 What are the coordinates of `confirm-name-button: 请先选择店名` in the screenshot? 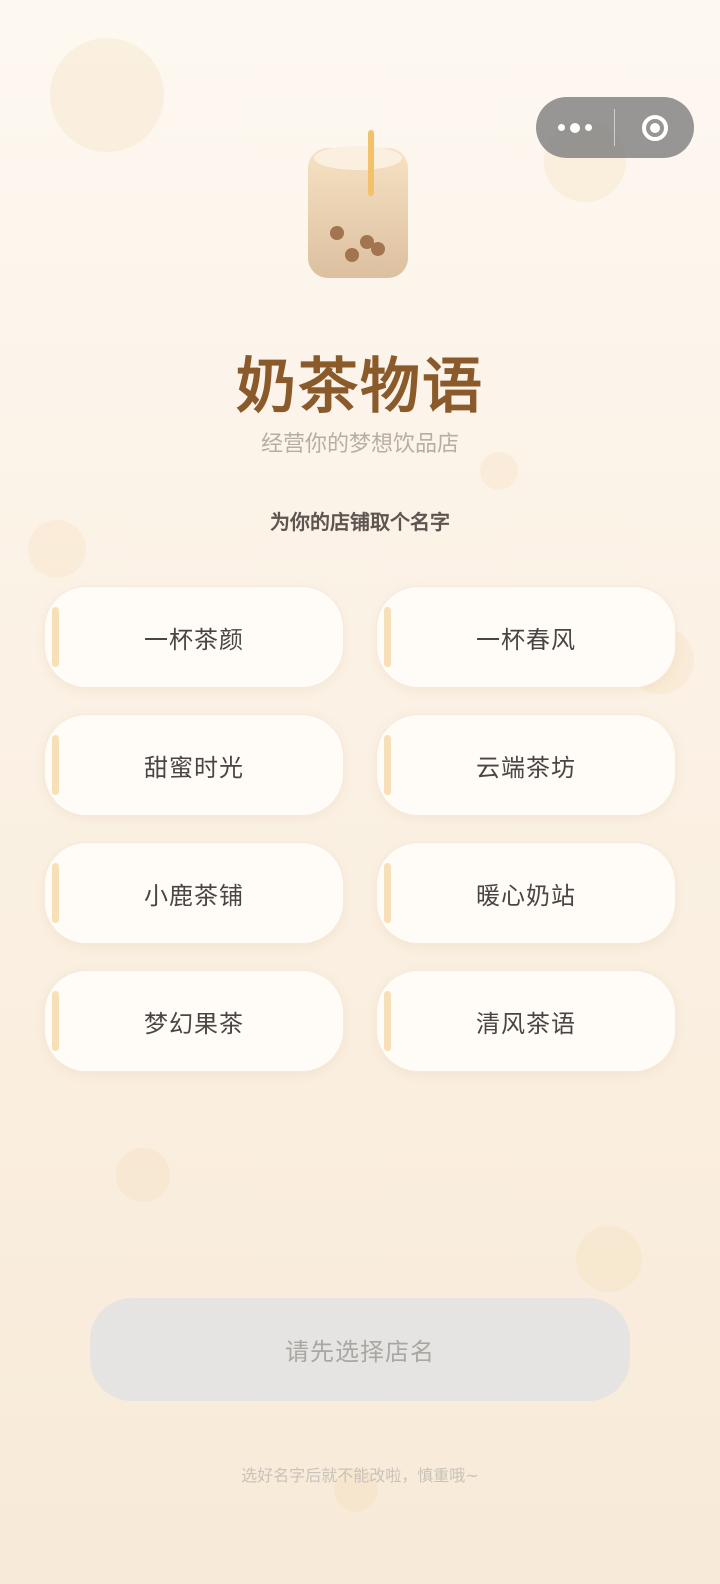 It's located at (360, 1349).